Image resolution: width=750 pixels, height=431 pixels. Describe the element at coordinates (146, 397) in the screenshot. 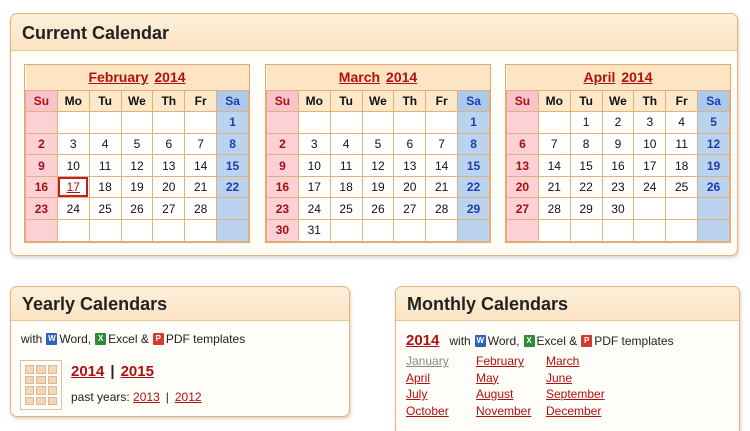

I see `past-year-link-2013: 2013` at that location.